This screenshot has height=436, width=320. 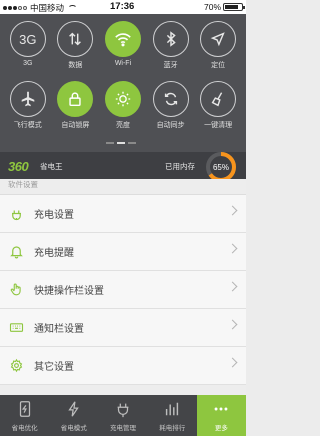 I want to click on toggle-mobile-data: 数据, so click(x=75, y=45).